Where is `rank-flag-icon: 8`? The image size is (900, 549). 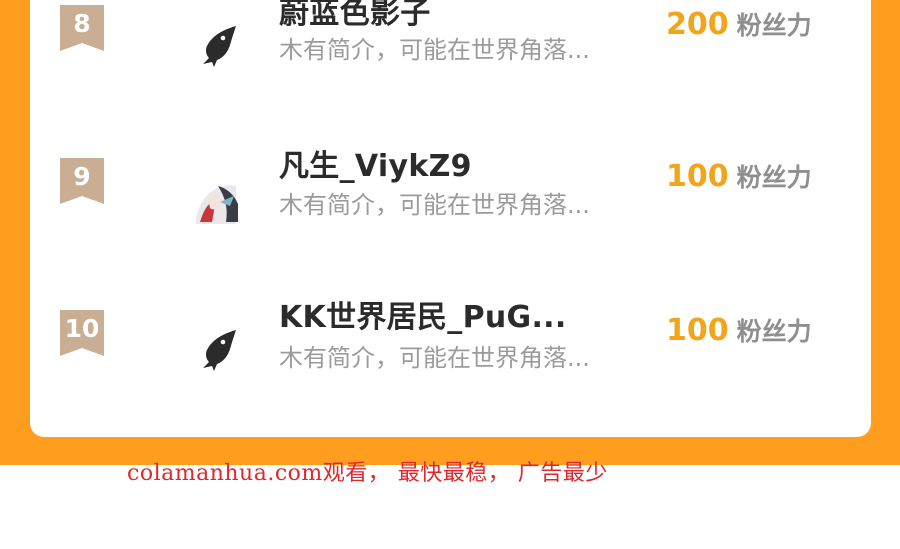 rank-flag-icon: 8 is located at coordinates (82, 28).